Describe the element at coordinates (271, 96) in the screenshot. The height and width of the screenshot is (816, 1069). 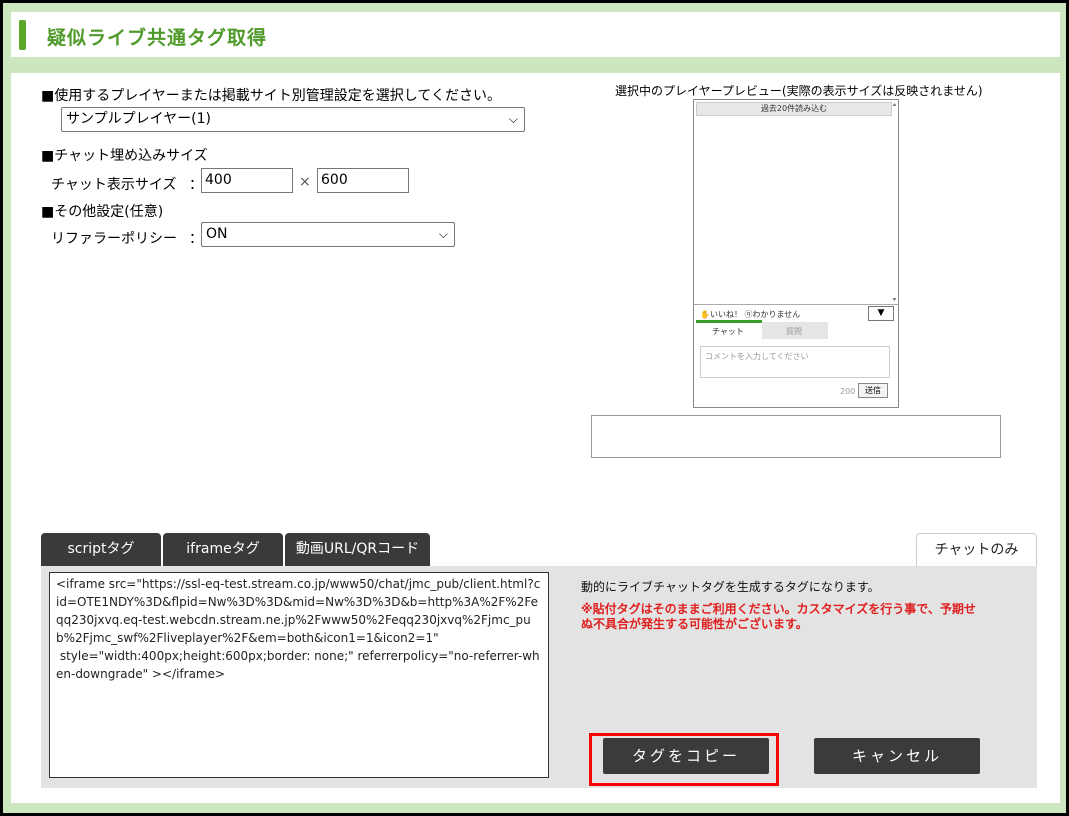
I see `player-section-heading: ■使用するプレイヤーまたは掲載サイト別管理設定を選択してください。` at that location.